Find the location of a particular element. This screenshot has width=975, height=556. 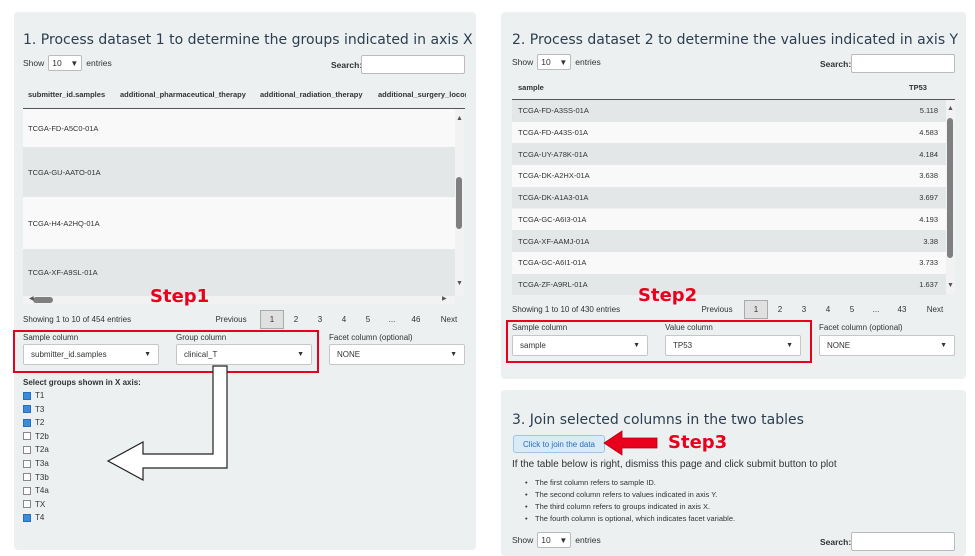

checkbox-label: T4 is located at coordinates (40, 518).